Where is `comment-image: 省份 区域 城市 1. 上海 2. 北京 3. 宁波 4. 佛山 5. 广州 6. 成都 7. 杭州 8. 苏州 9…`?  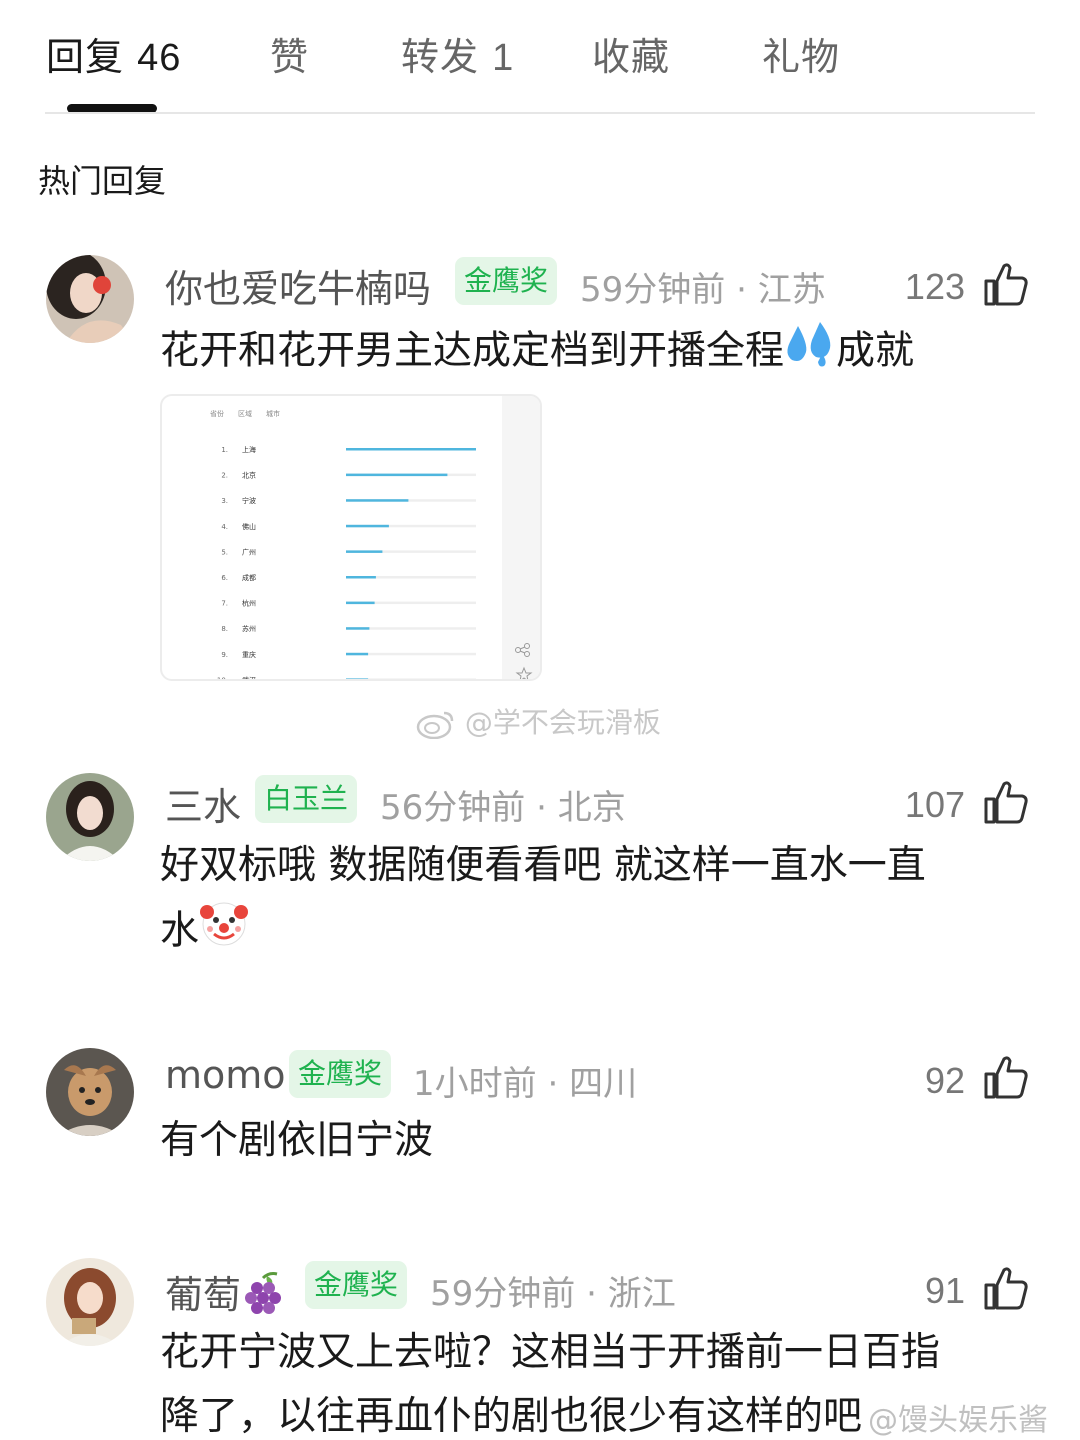 comment-image: 省份 区域 城市 1. 上海 2. 北京 3. 宁波 4. 佛山 5. 广州 6. 成都 7. 杭州 8. 苏州 9… is located at coordinates (351, 537).